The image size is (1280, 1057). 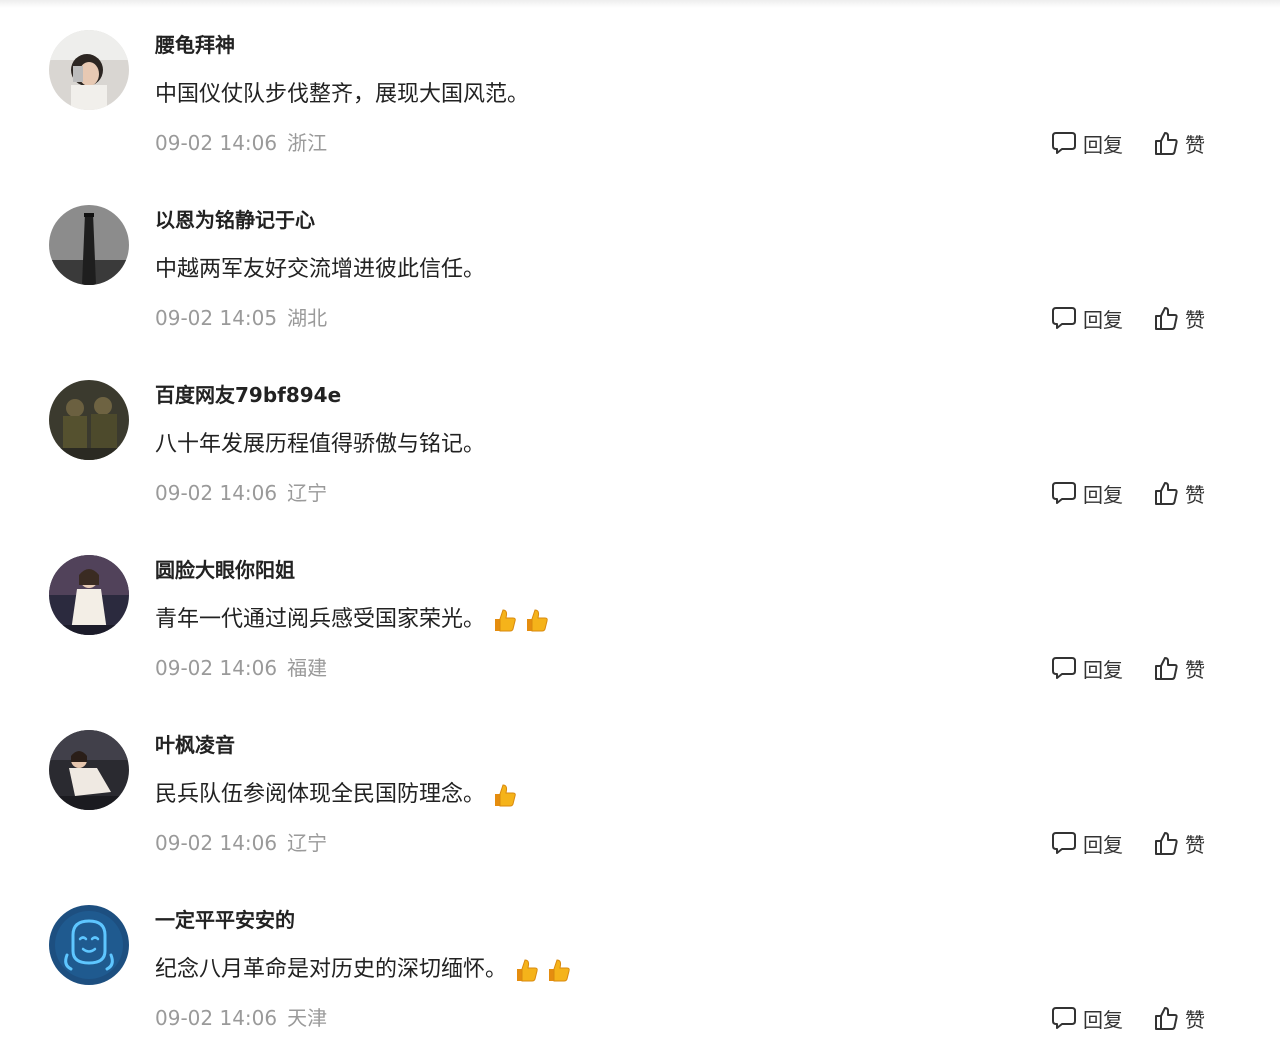 I want to click on comment-text-body: 中国仪仗队步伐整齐，展现大国风范。, so click(x=342, y=94).